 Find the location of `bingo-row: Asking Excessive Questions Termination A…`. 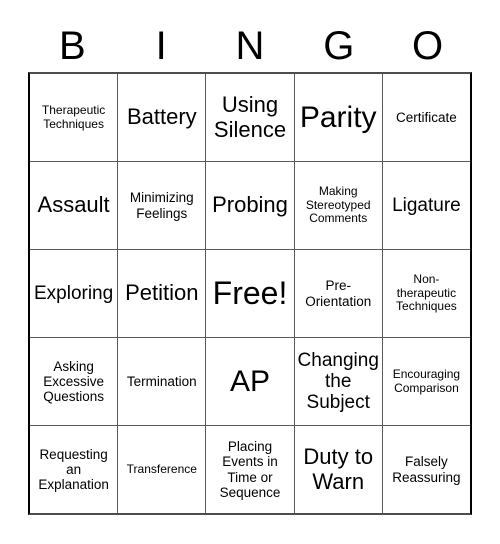

bingo-row: Asking Excessive Questions Termination A… is located at coordinates (250, 382).